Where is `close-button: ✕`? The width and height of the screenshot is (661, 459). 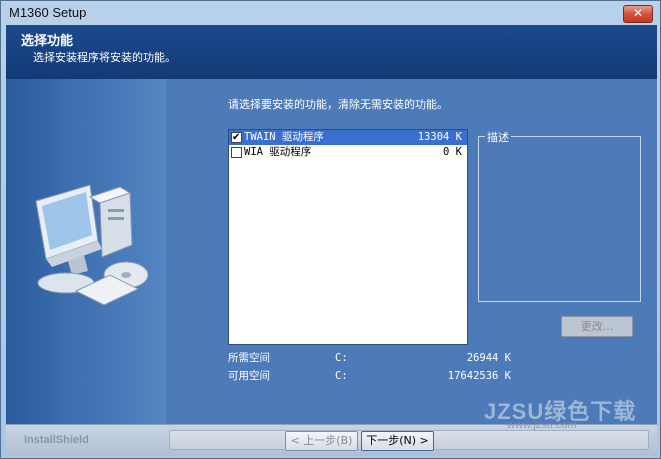 close-button: ✕ is located at coordinates (638, 14).